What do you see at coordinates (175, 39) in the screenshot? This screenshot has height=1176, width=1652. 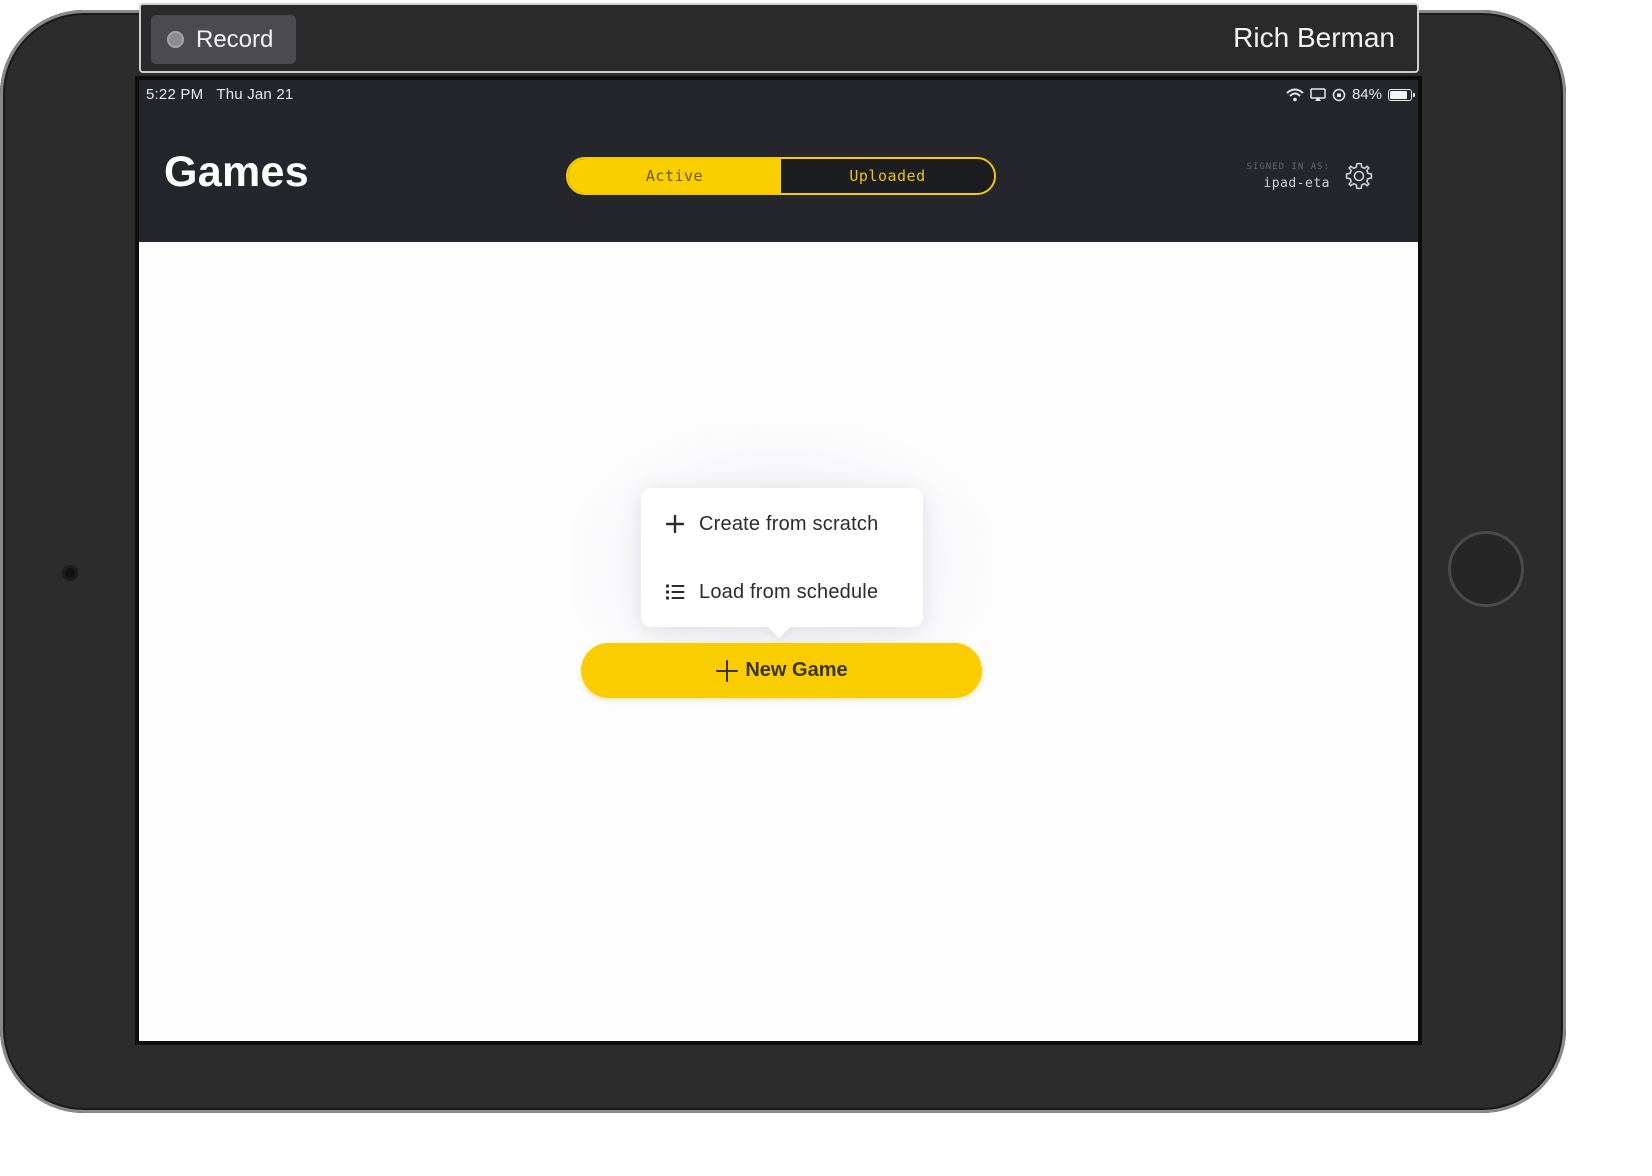 I see `record-dot-icon` at bounding box center [175, 39].